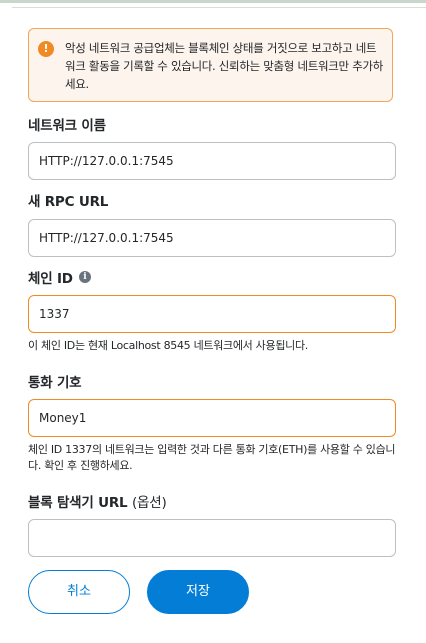  What do you see at coordinates (68, 202) in the screenshot?
I see `rpc-url-label: 새 RPC URL` at bounding box center [68, 202].